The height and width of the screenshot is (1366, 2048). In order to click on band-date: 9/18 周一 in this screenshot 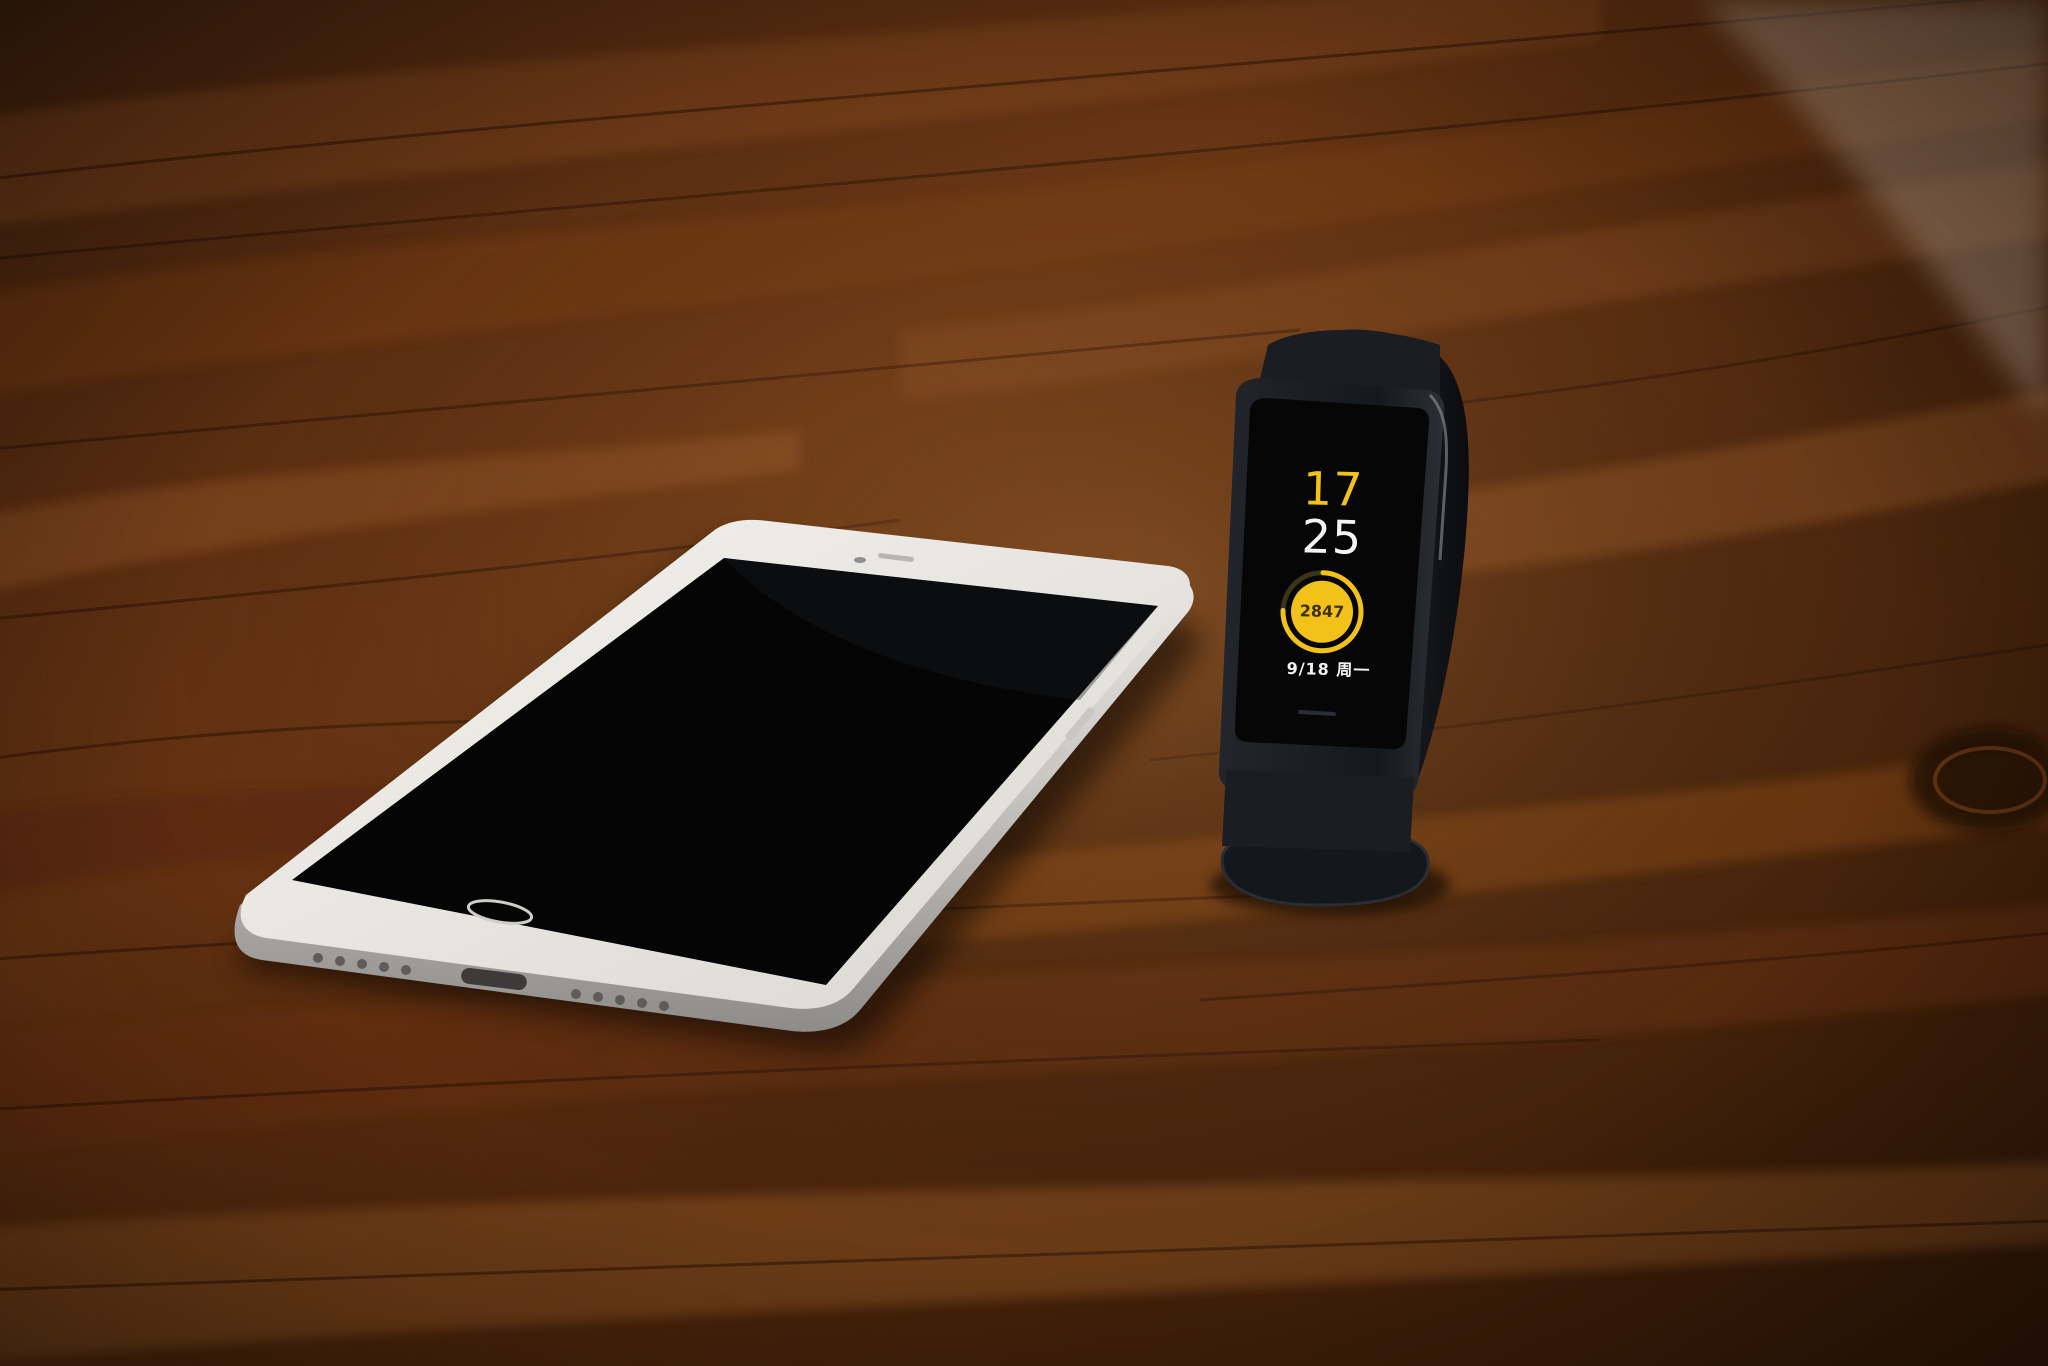, I will do `click(1328, 669)`.